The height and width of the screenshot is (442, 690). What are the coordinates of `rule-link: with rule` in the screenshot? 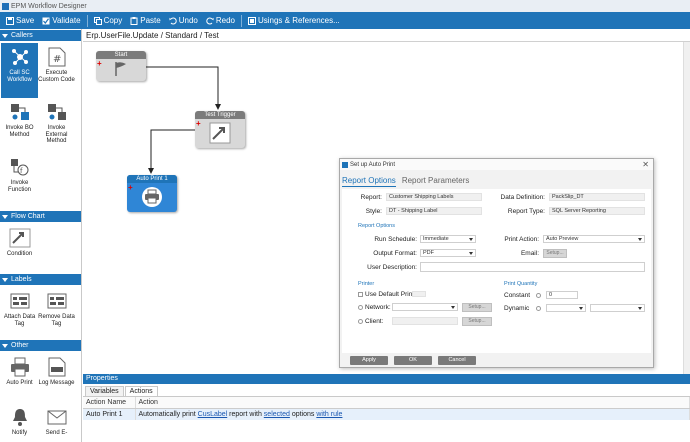 It's located at (329, 414).